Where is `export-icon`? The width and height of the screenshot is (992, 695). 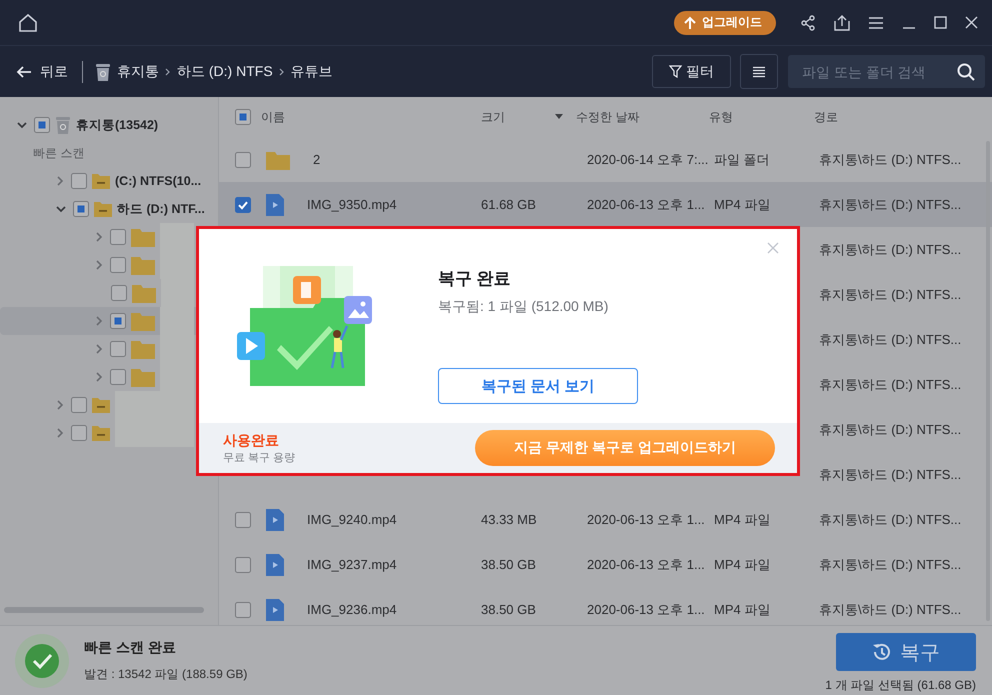
export-icon is located at coordinates (842, 22).